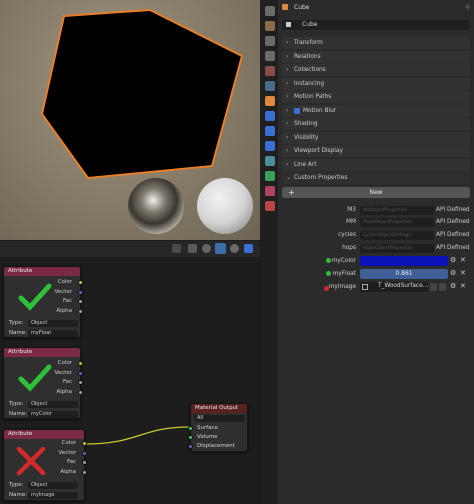 This screenshot has height=504, width=474. What do you see at coordinates (376, 138) in the screenshot?
I see `panel-visibility: › Visibility` at bounding box center [376, 138].